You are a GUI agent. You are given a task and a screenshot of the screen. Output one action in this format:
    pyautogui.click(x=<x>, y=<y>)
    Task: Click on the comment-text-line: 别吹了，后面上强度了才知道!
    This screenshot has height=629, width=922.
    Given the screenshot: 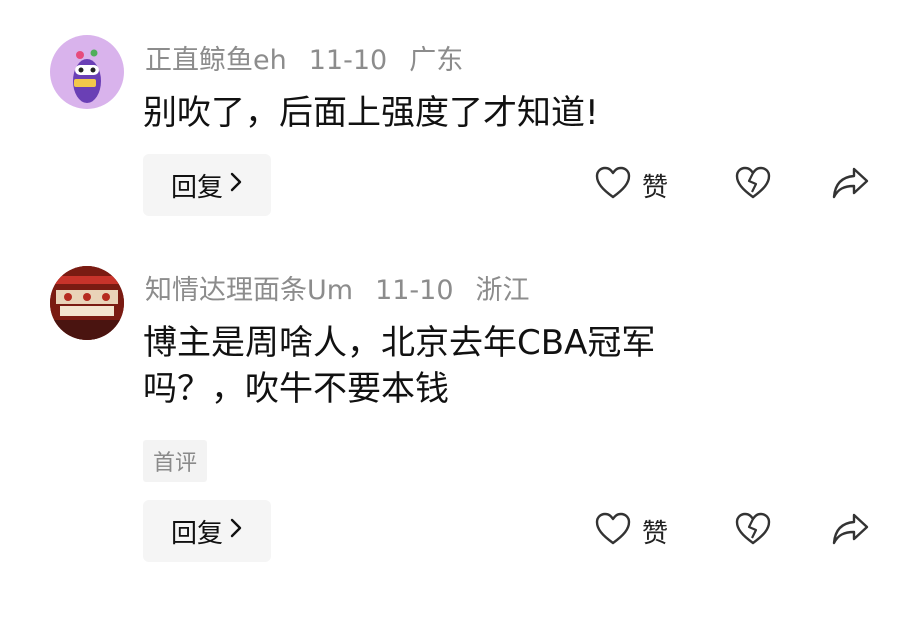 What is the action you would take?
    pyautogui.click(x=371, y=113)
    